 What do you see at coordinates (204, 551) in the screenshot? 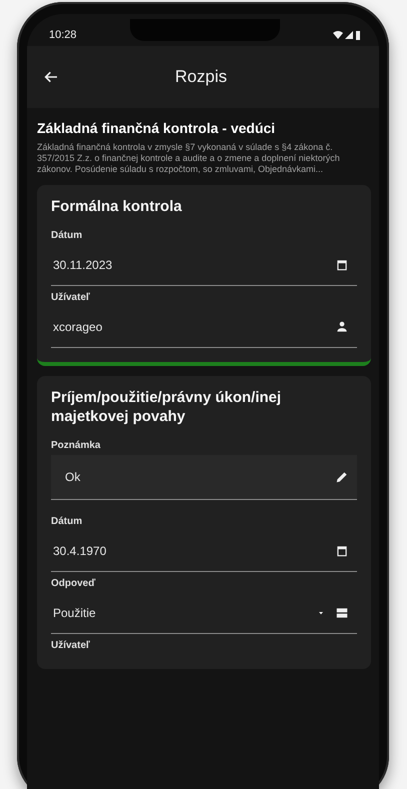
I see `input-field: 30.4.1970` at bounding box center [204, 551].